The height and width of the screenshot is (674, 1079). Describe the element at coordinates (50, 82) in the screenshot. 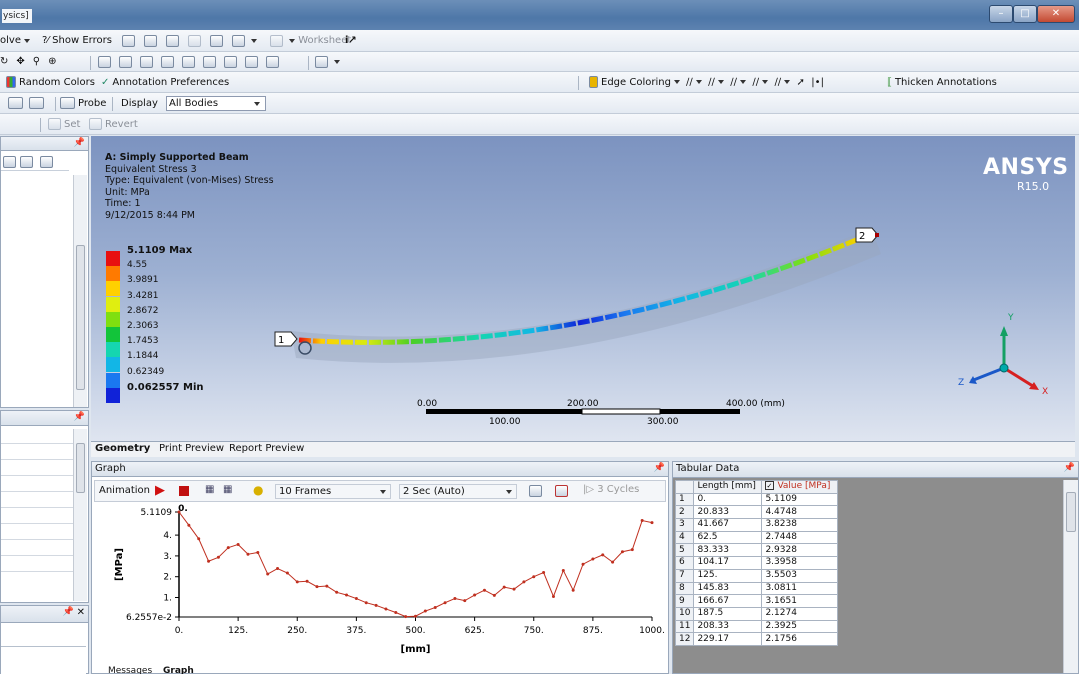

I see `random-colors-button: Random Colors` at that location.